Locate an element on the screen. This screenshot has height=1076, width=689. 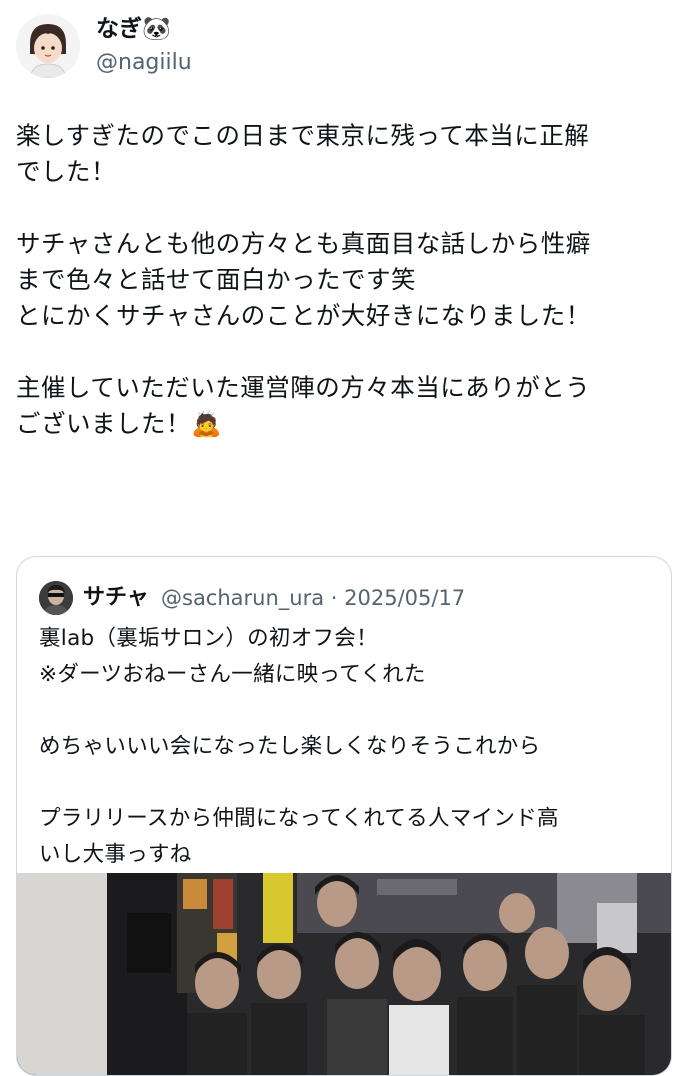
quote-author-name: サチャ is located at coordinates (116, 598).